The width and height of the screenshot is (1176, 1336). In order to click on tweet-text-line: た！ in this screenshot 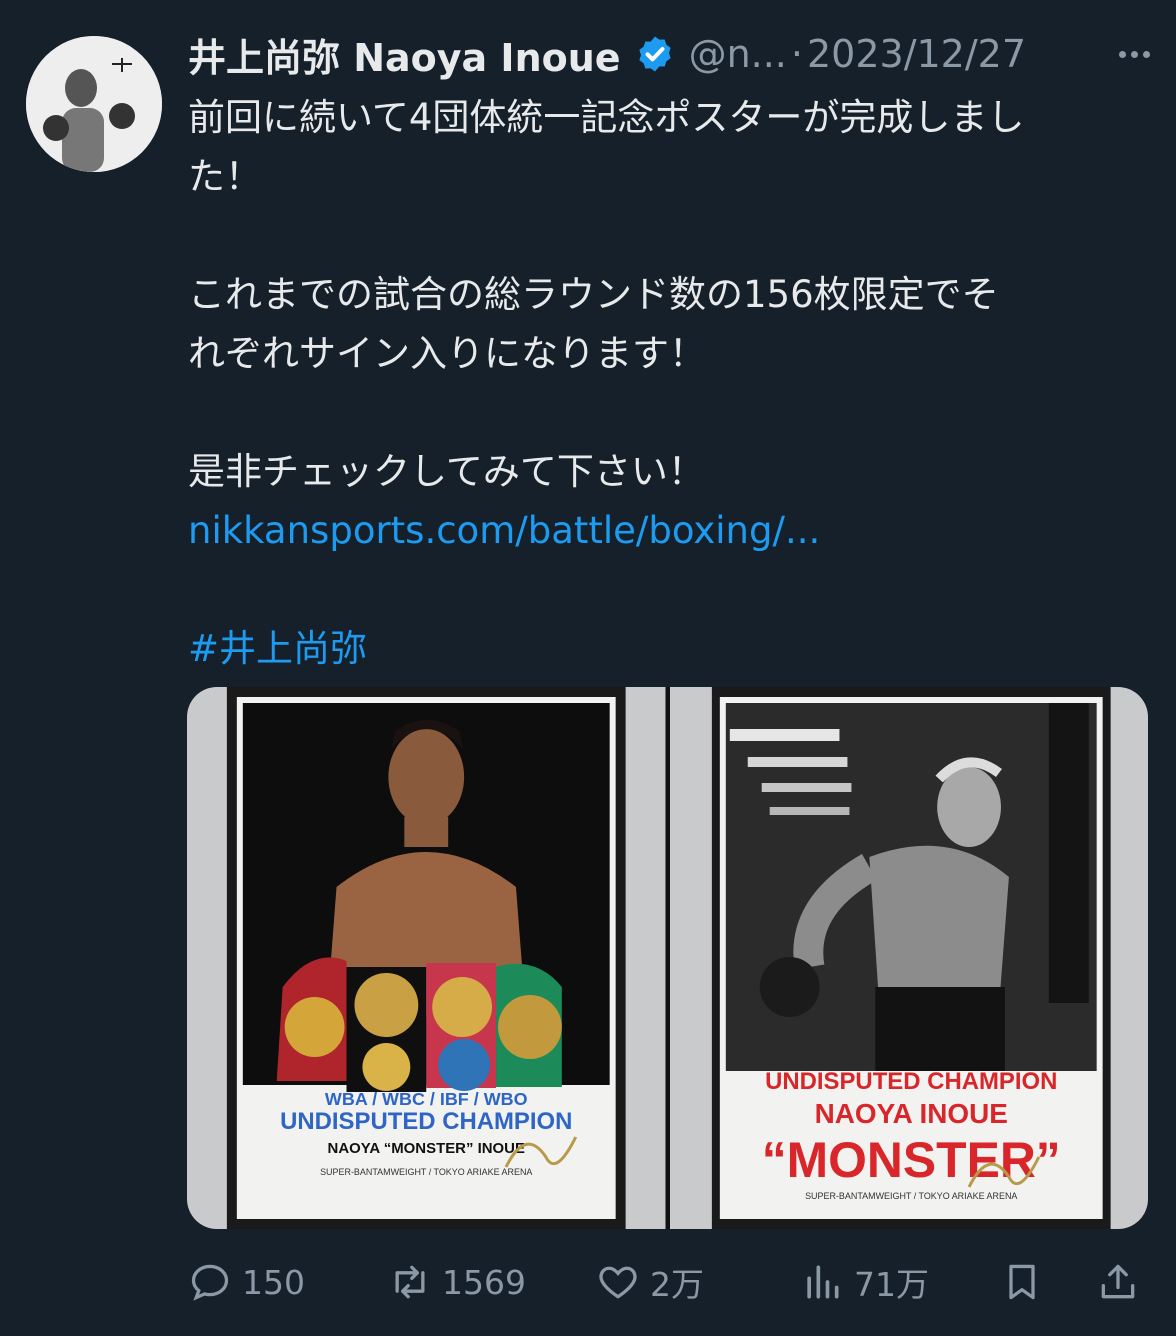, I will do `click(225, 176)`.